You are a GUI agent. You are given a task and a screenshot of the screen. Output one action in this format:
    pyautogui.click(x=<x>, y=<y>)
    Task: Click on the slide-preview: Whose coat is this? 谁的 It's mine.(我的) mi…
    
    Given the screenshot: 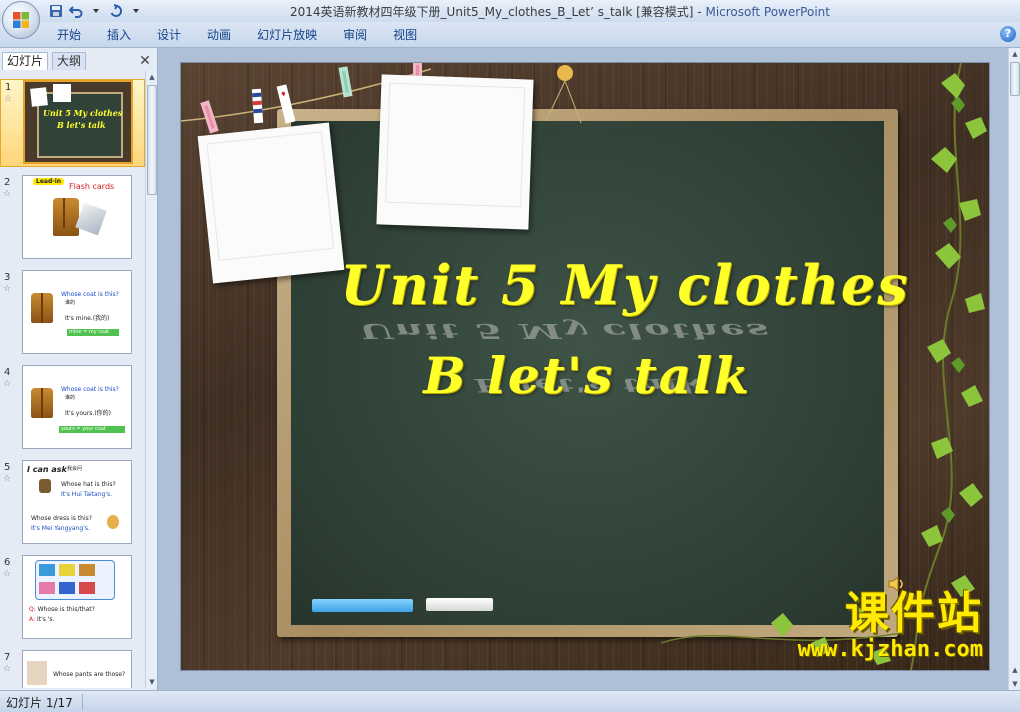 What is the action you would take?
    pyautogui.click(x=77, y=312)
    